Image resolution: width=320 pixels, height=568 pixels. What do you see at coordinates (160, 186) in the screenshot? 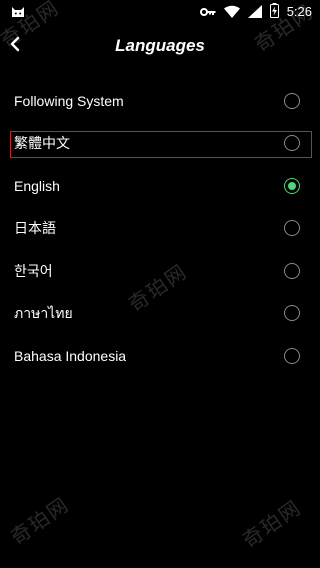
I see `language-option-english: English` at bounding box center [160, 186].